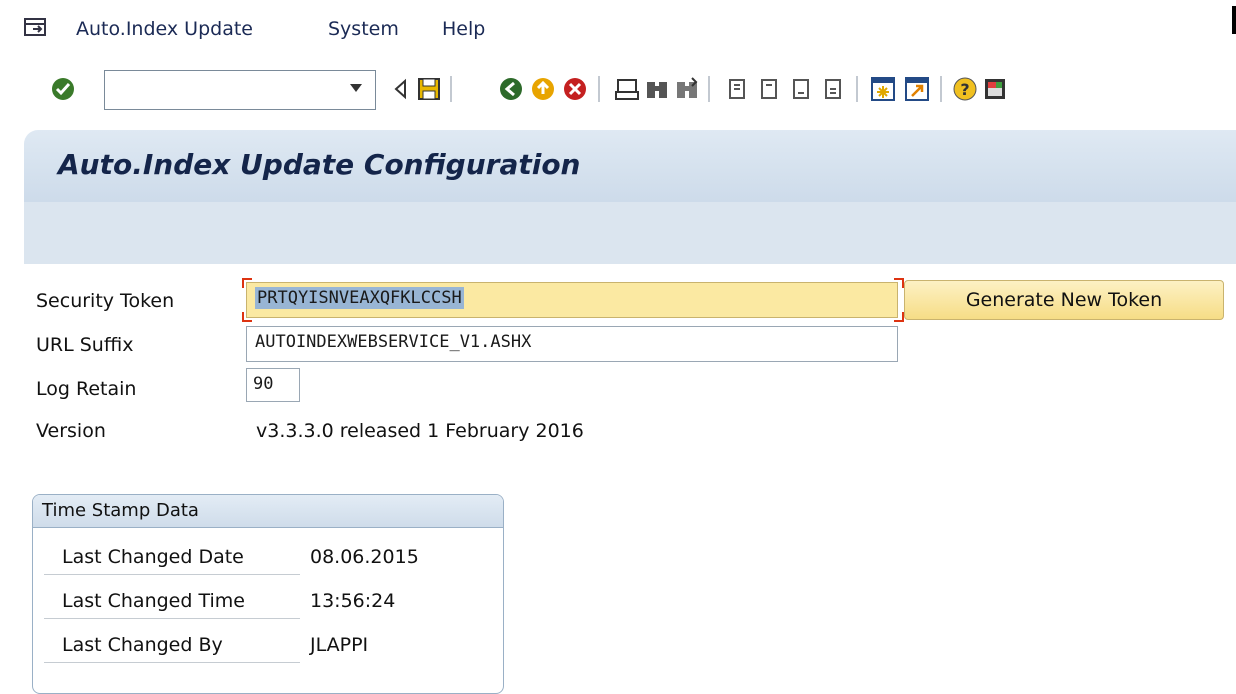 The height and width of the screenshot is (694, 1236). What do you see at coordinates (153, 557) in the screenshot?
I see `last-changed-date-label: Last Changed Date` at bounding box center [153, 557].